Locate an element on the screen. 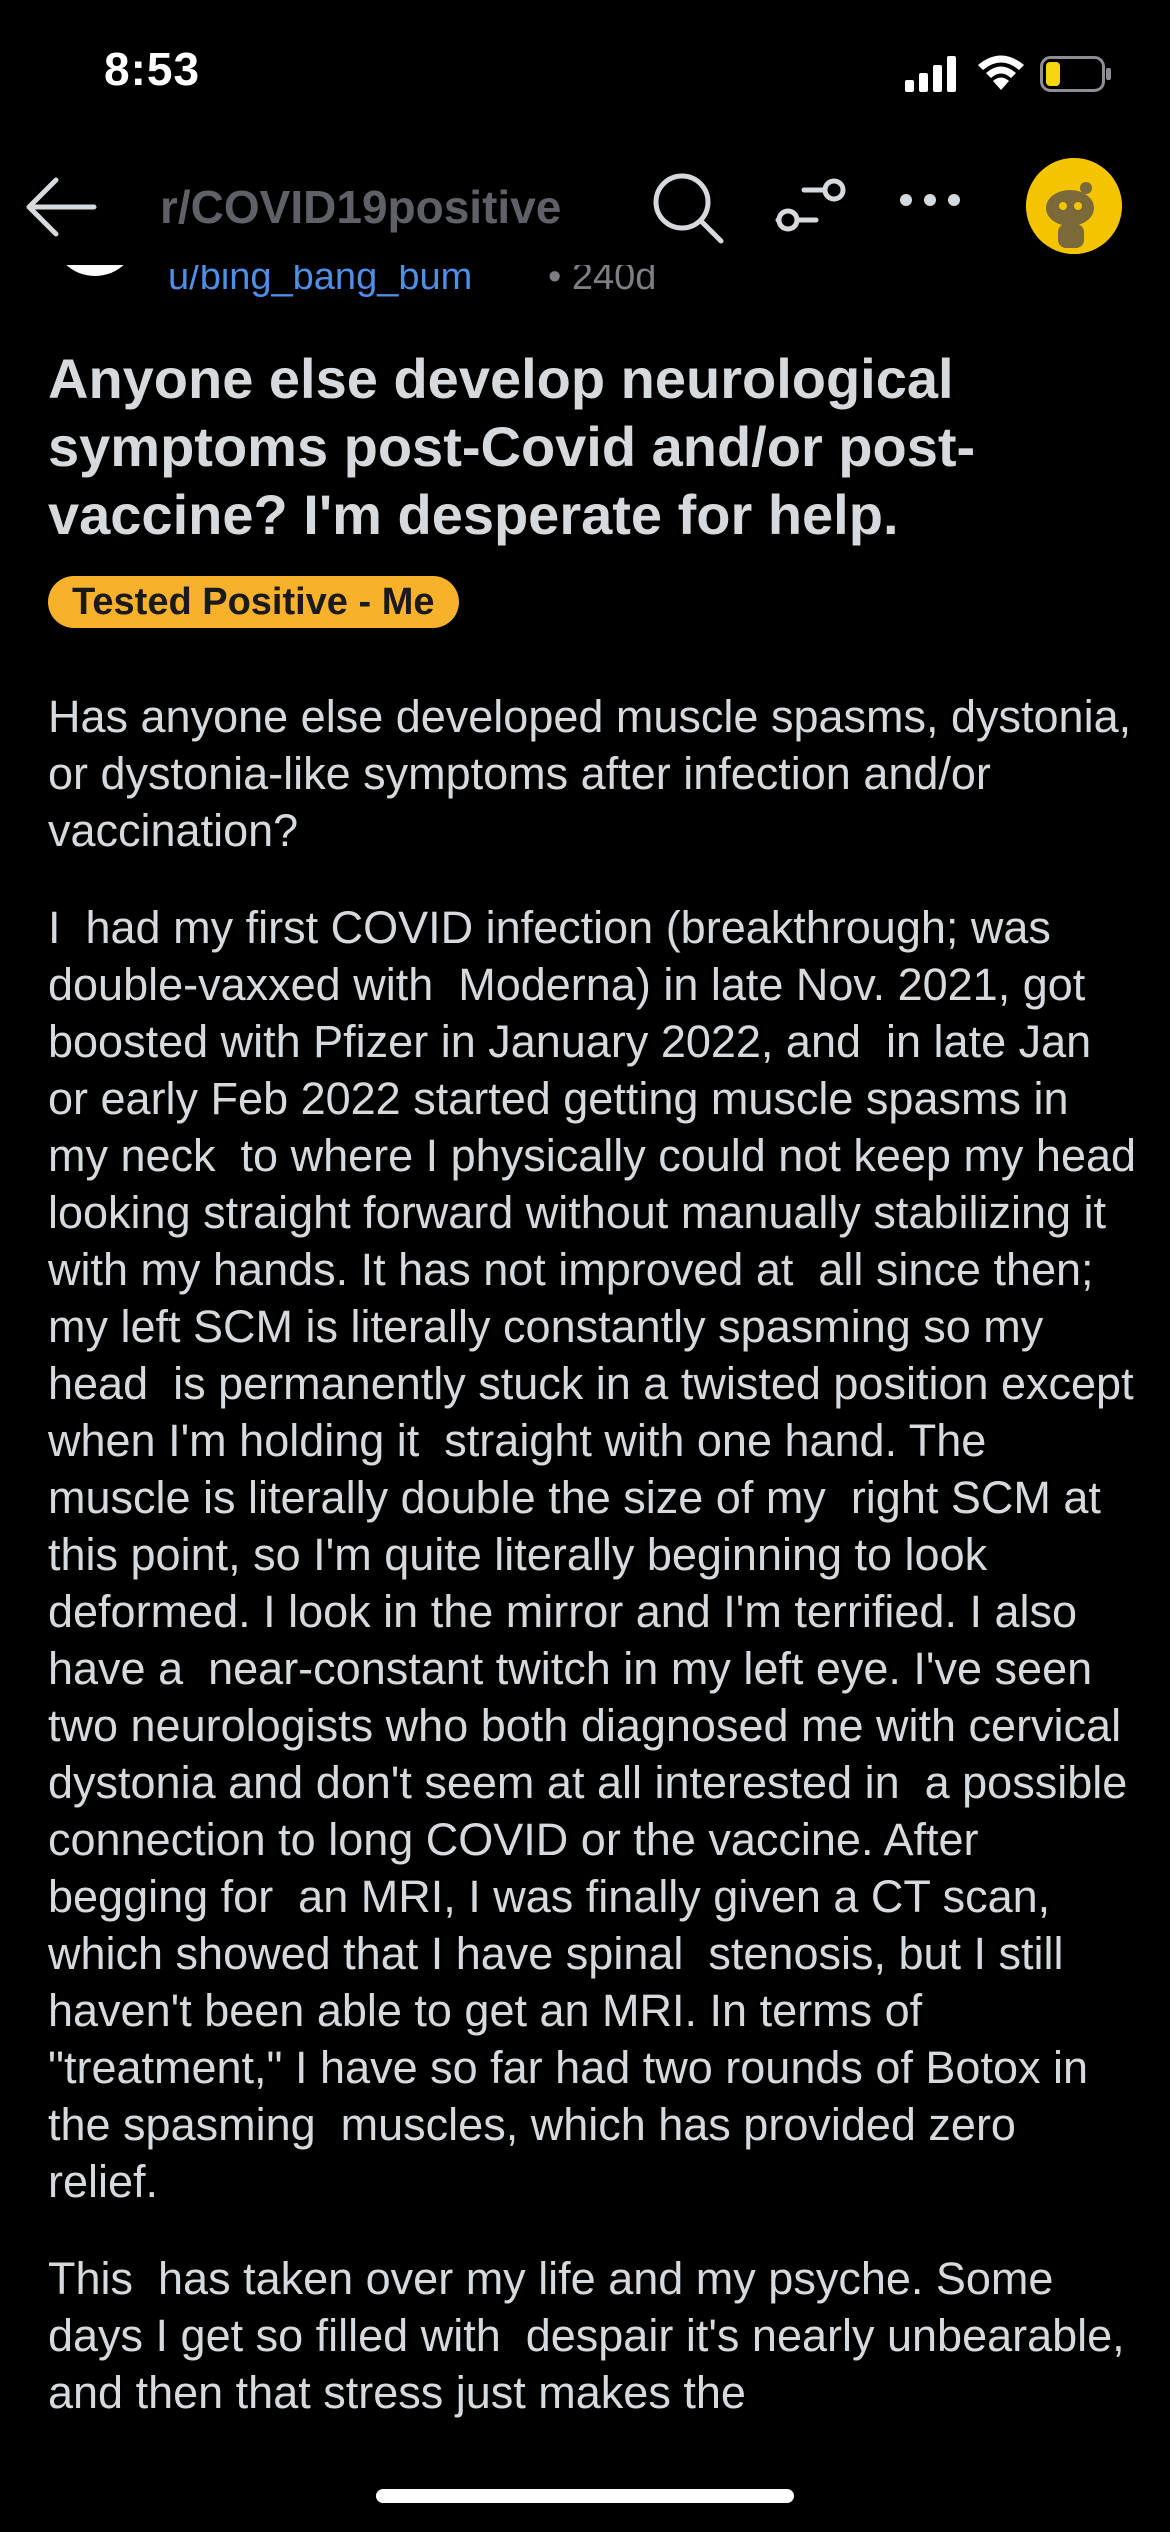  signal-icon is located at coordinates (932, 76).